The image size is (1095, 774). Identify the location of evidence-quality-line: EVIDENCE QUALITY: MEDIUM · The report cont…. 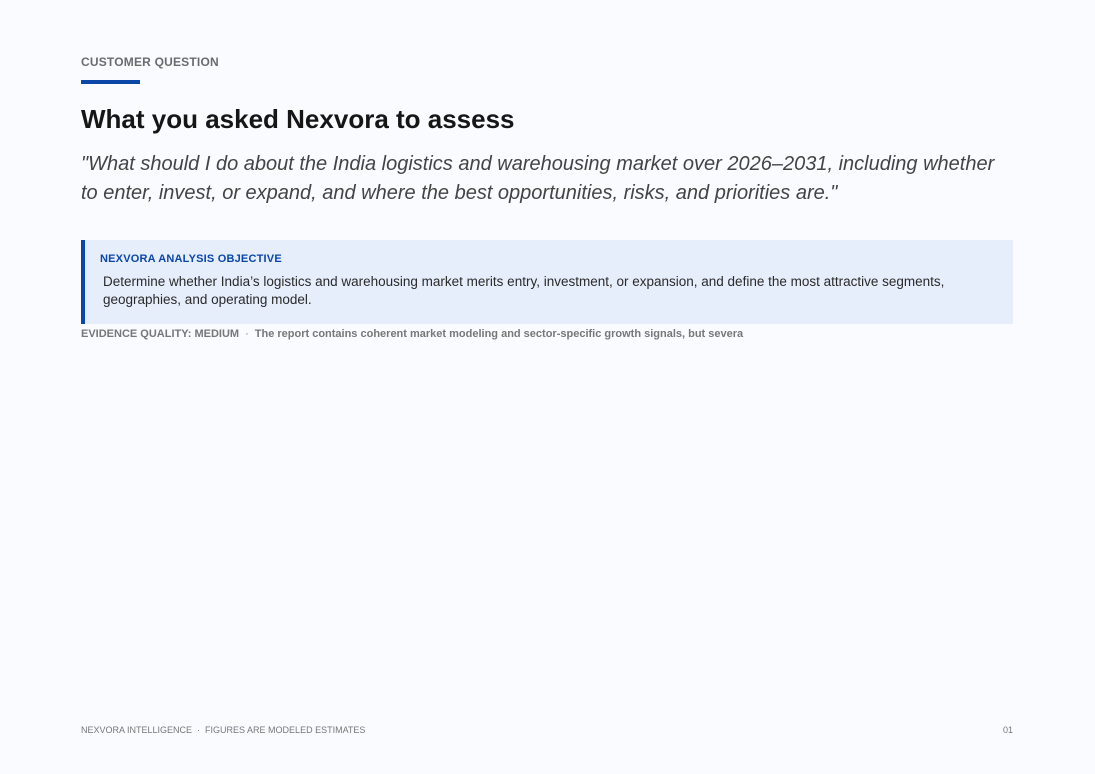
(412, 334).